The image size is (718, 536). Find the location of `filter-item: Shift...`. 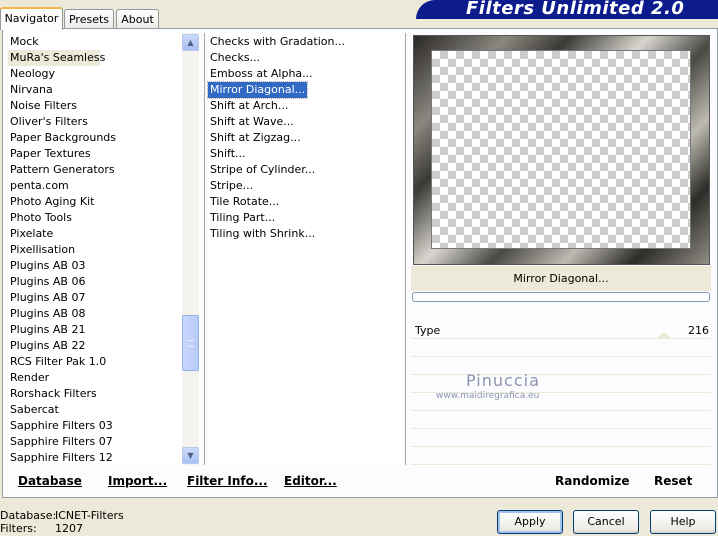

filter-item: Shift... is located at coordinates (228, 154).